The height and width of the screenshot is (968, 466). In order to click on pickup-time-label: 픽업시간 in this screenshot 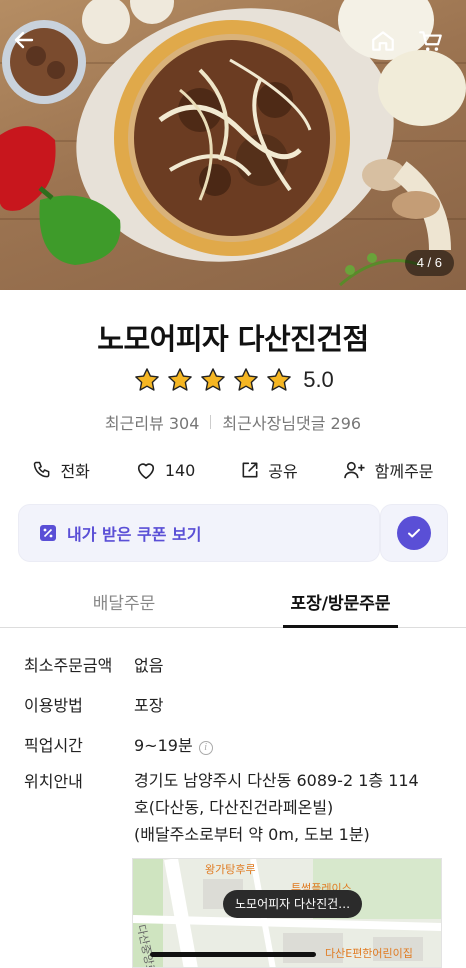, I will do `click(53, 745)`.